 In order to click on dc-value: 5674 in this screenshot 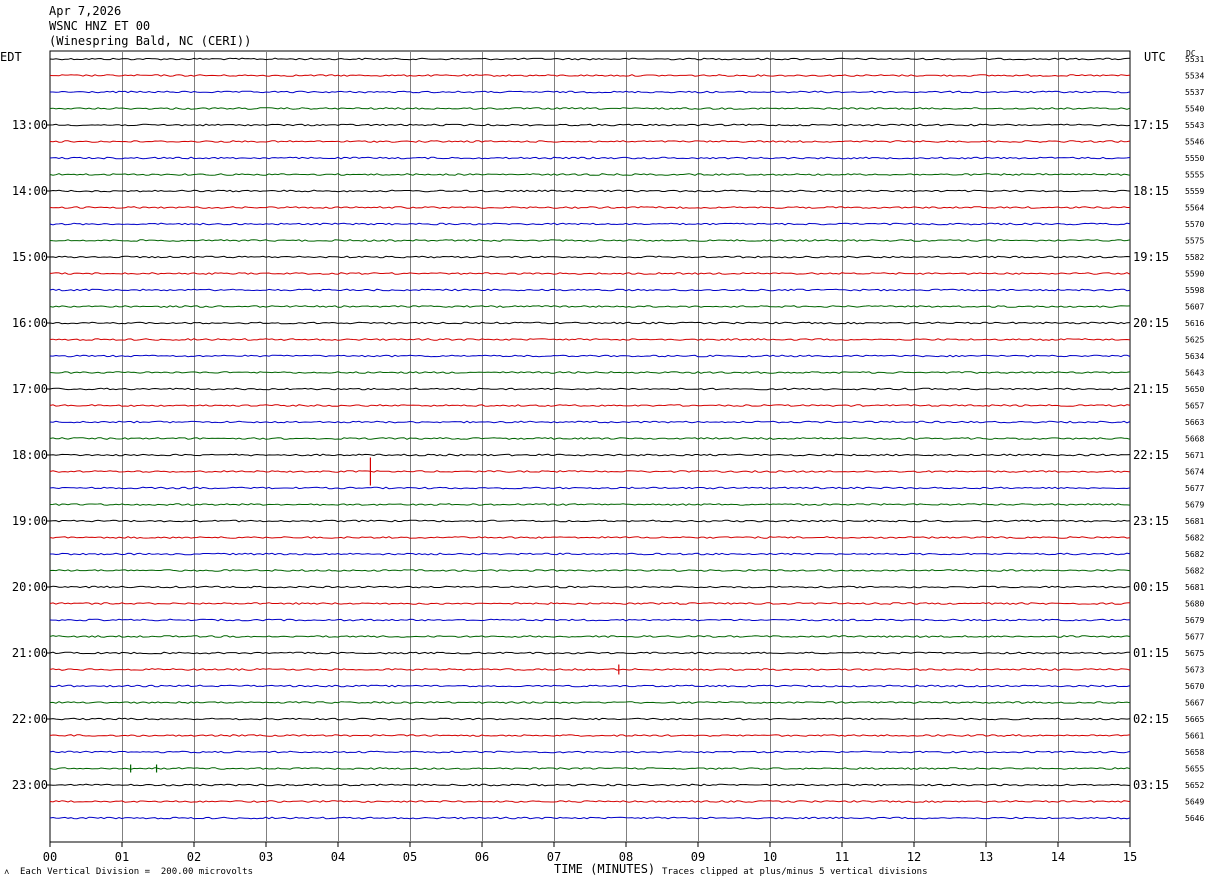, I will do `click(1194, 472)`.